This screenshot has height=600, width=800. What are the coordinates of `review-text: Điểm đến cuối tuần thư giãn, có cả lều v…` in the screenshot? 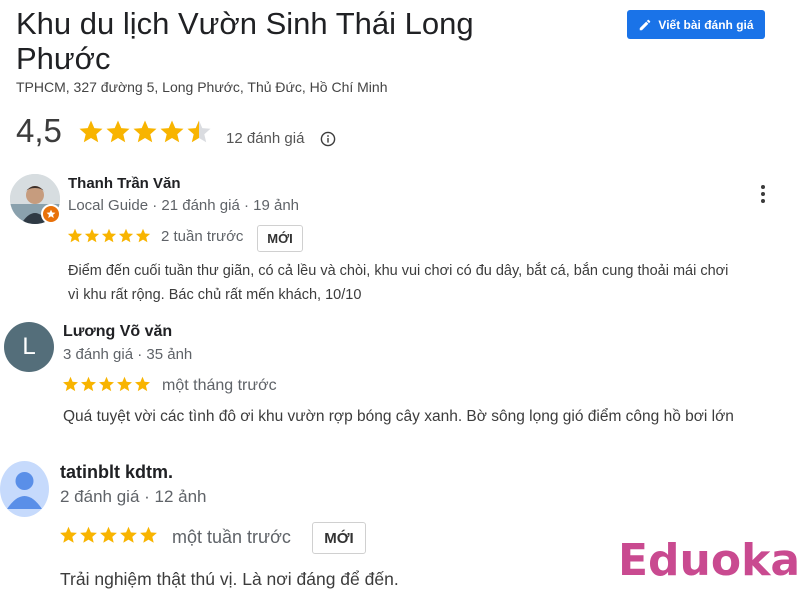 It's located at (398, 271).